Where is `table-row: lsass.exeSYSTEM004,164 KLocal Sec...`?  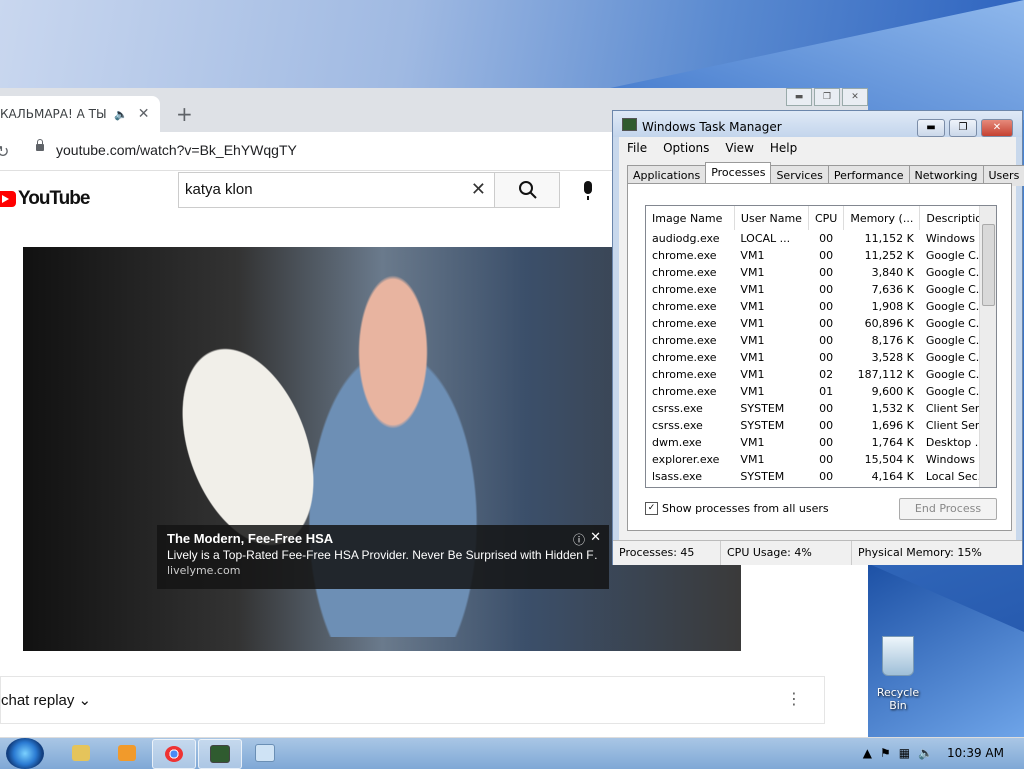
table-row: lsass.exeSYSTEM004,164 KLocal Sec... is located at coordinates (821, 476).